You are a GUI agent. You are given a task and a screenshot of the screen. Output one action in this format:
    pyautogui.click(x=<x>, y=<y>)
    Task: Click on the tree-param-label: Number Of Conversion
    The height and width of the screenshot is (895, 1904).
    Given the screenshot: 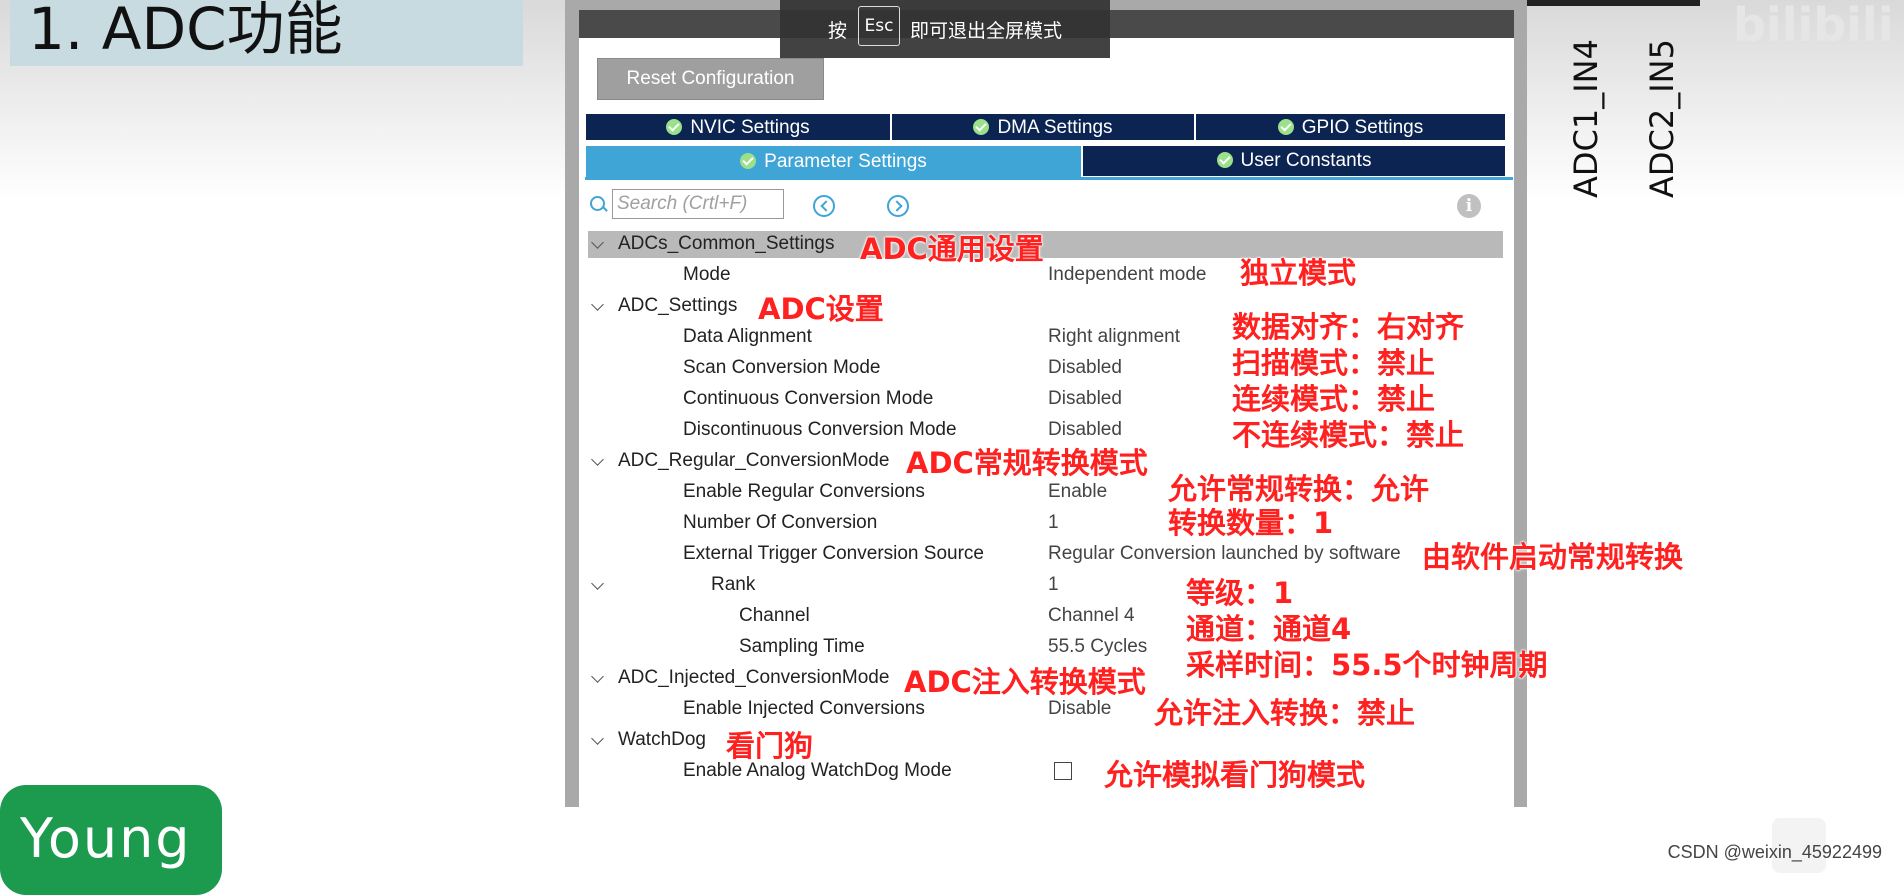 What is the action you would take?
    pyautogui.click(x=780, y=523)
    